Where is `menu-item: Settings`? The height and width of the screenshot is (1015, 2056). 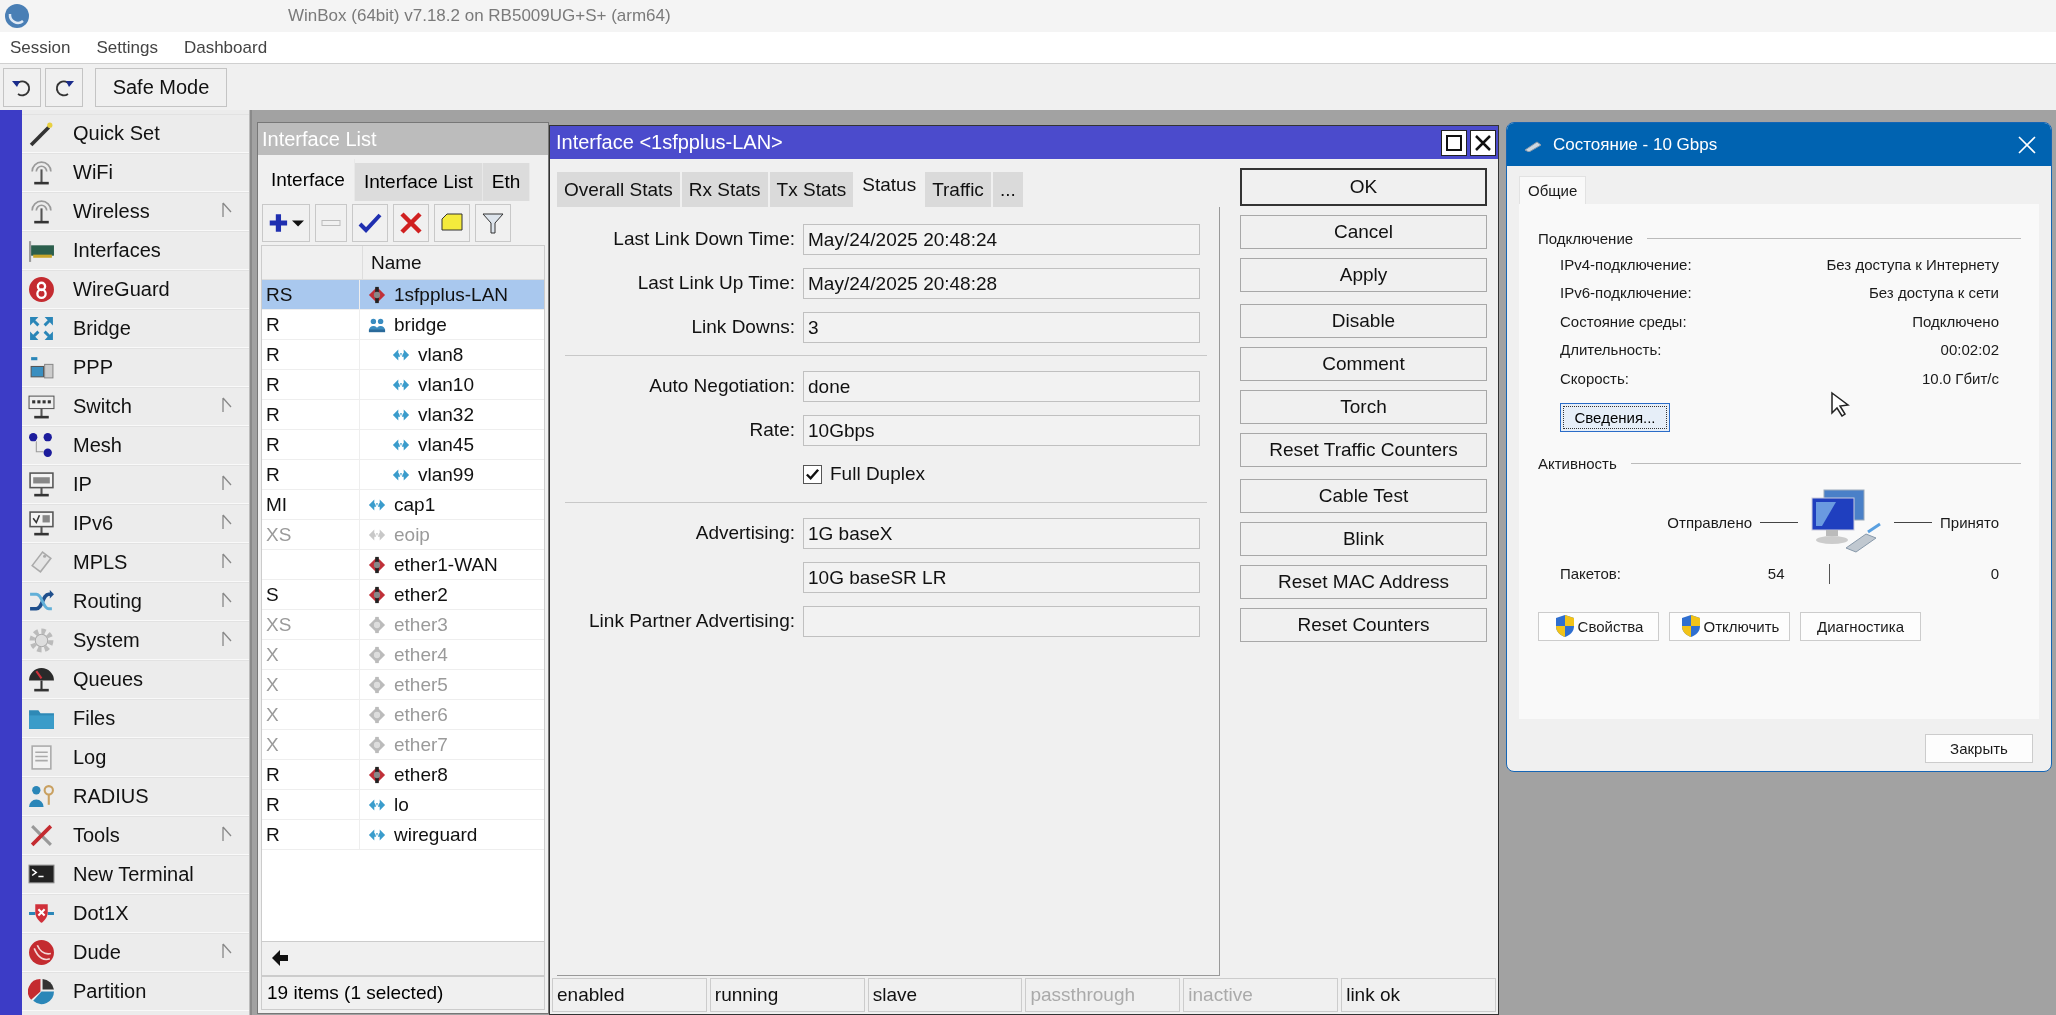
menu-item: Settings is located at coordinates (127, 47).